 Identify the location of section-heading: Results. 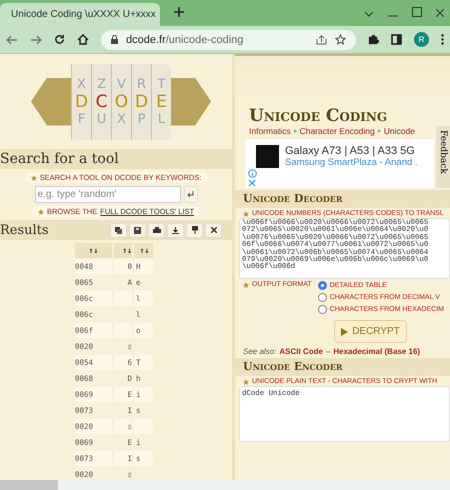
(24, 230).